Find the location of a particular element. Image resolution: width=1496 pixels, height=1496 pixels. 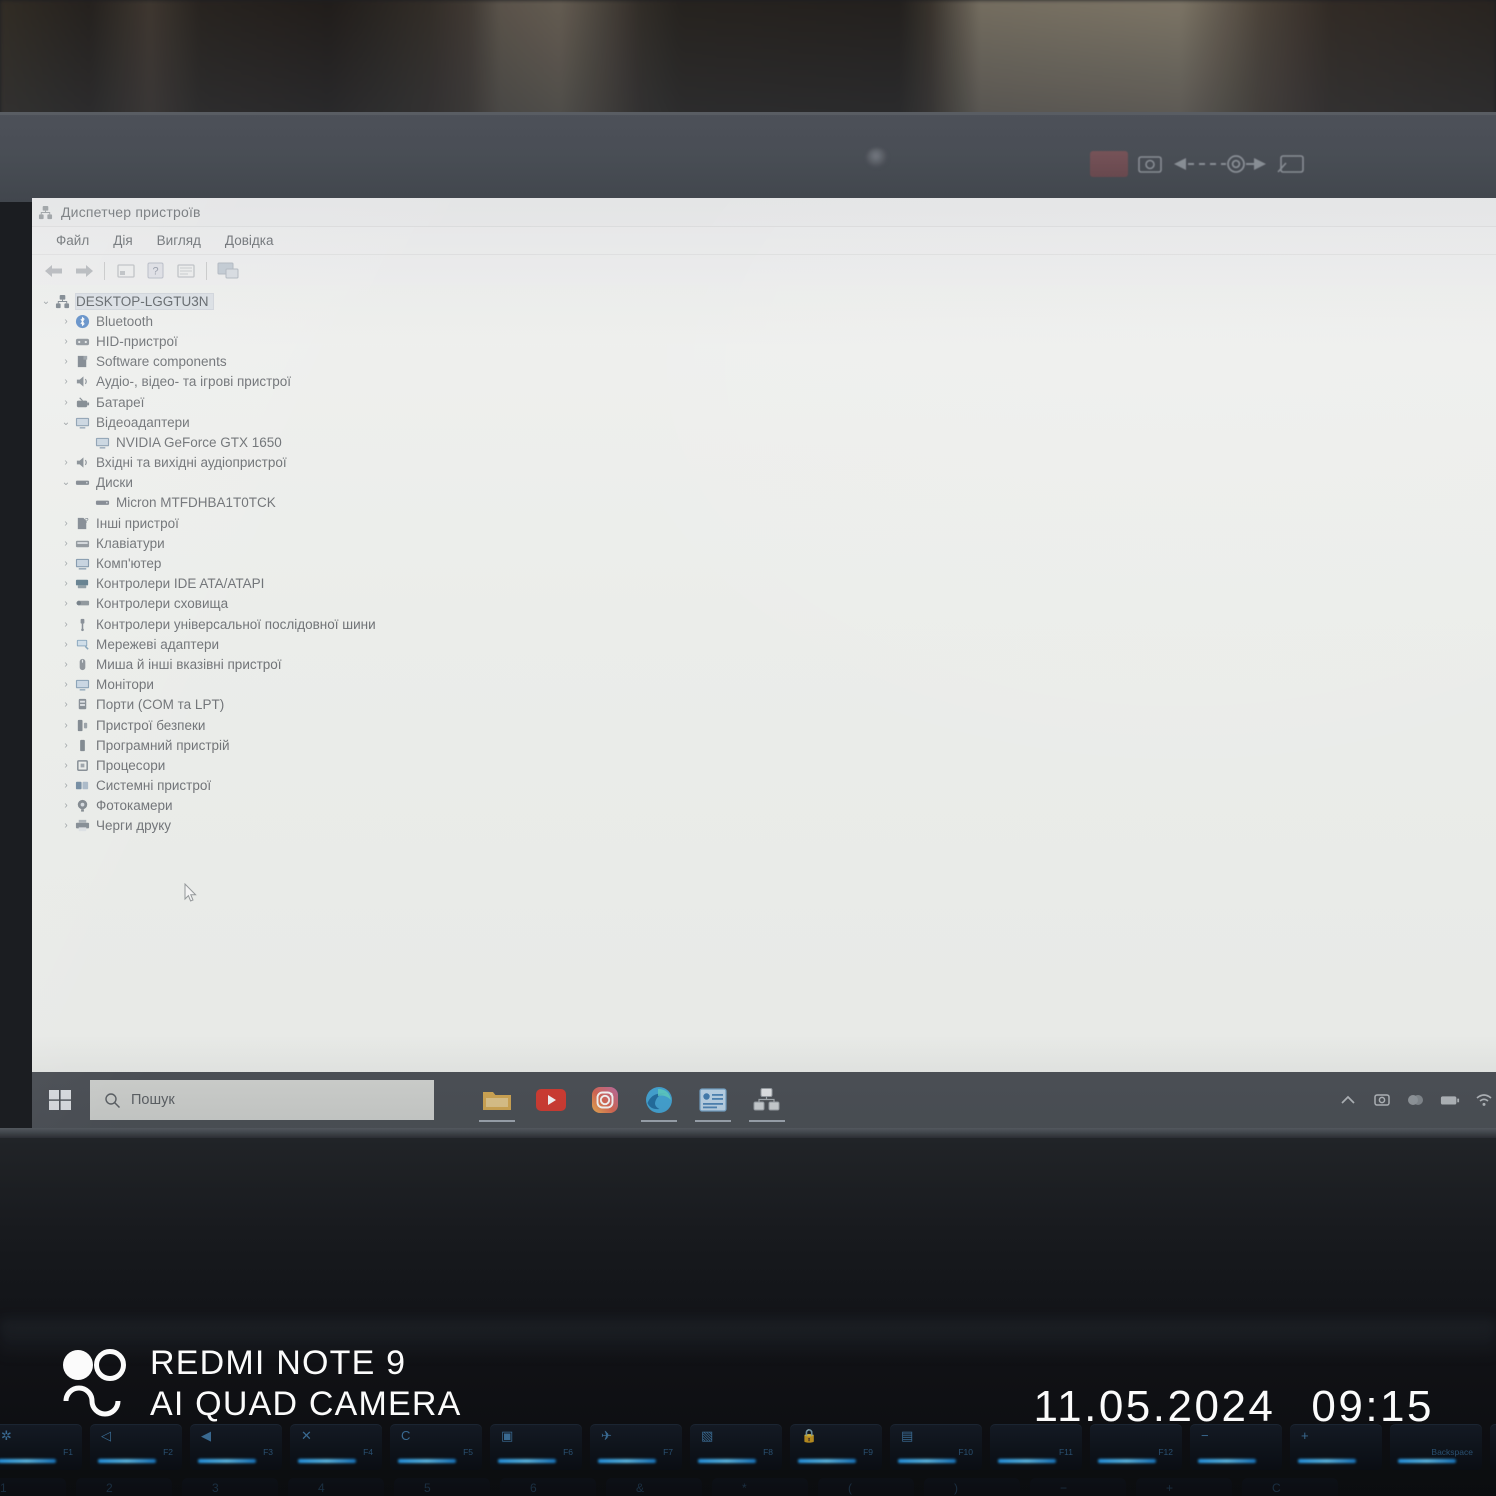

camera-watermark-brand: REDMI NOTE 9 AI QUAD CAMERA is located at coordinates (262, 1384).